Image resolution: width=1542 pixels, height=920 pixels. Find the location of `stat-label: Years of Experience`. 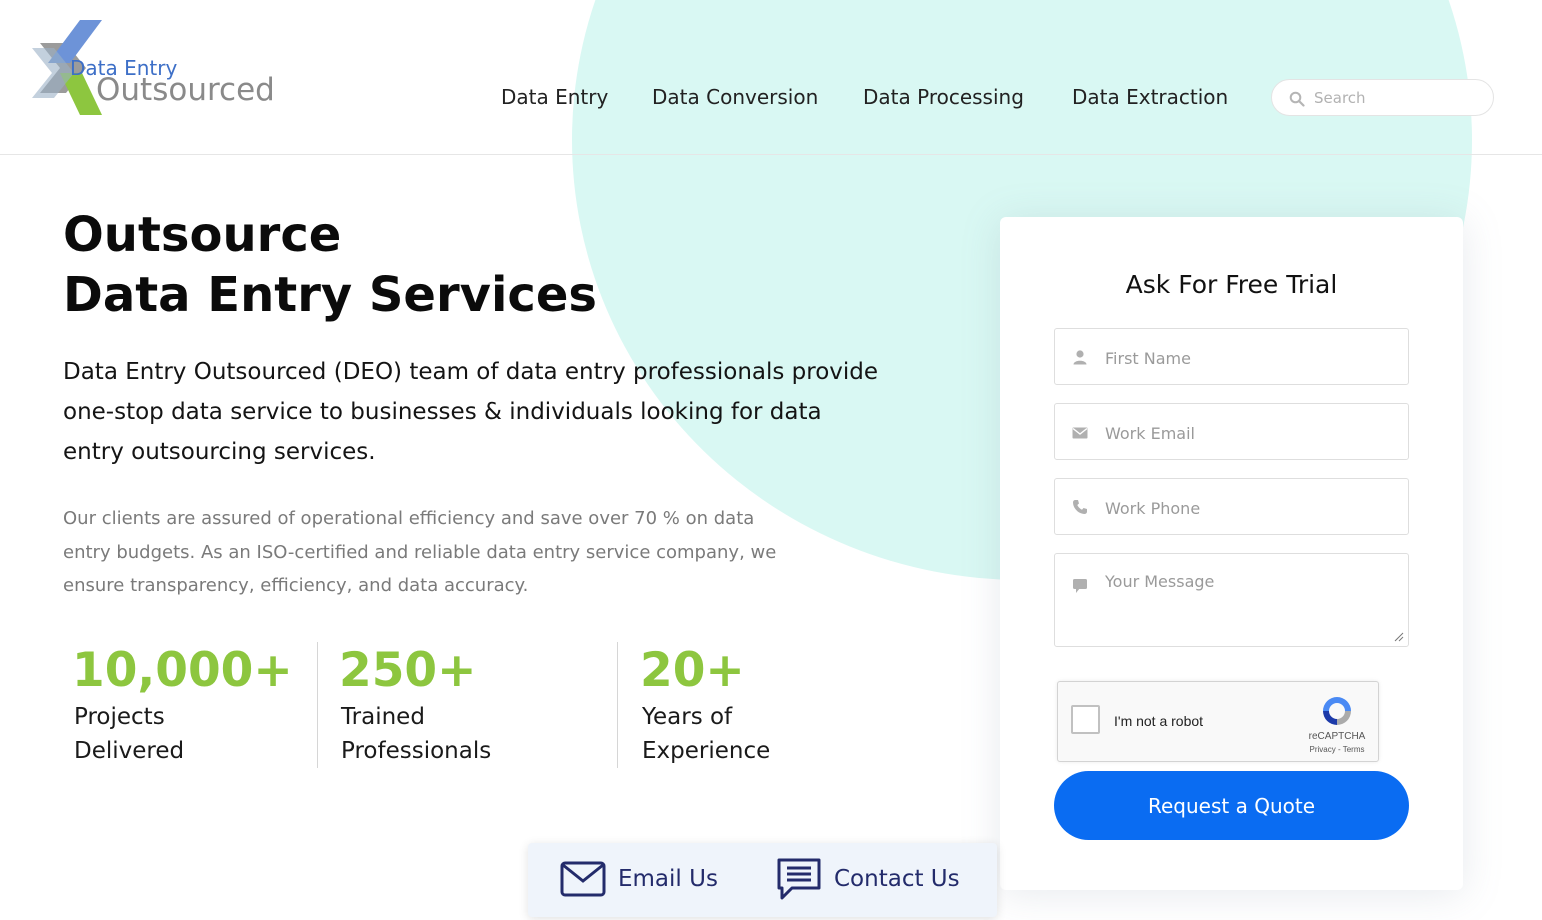

stat-label: Years of Experience is located at coordinates (706, 734).